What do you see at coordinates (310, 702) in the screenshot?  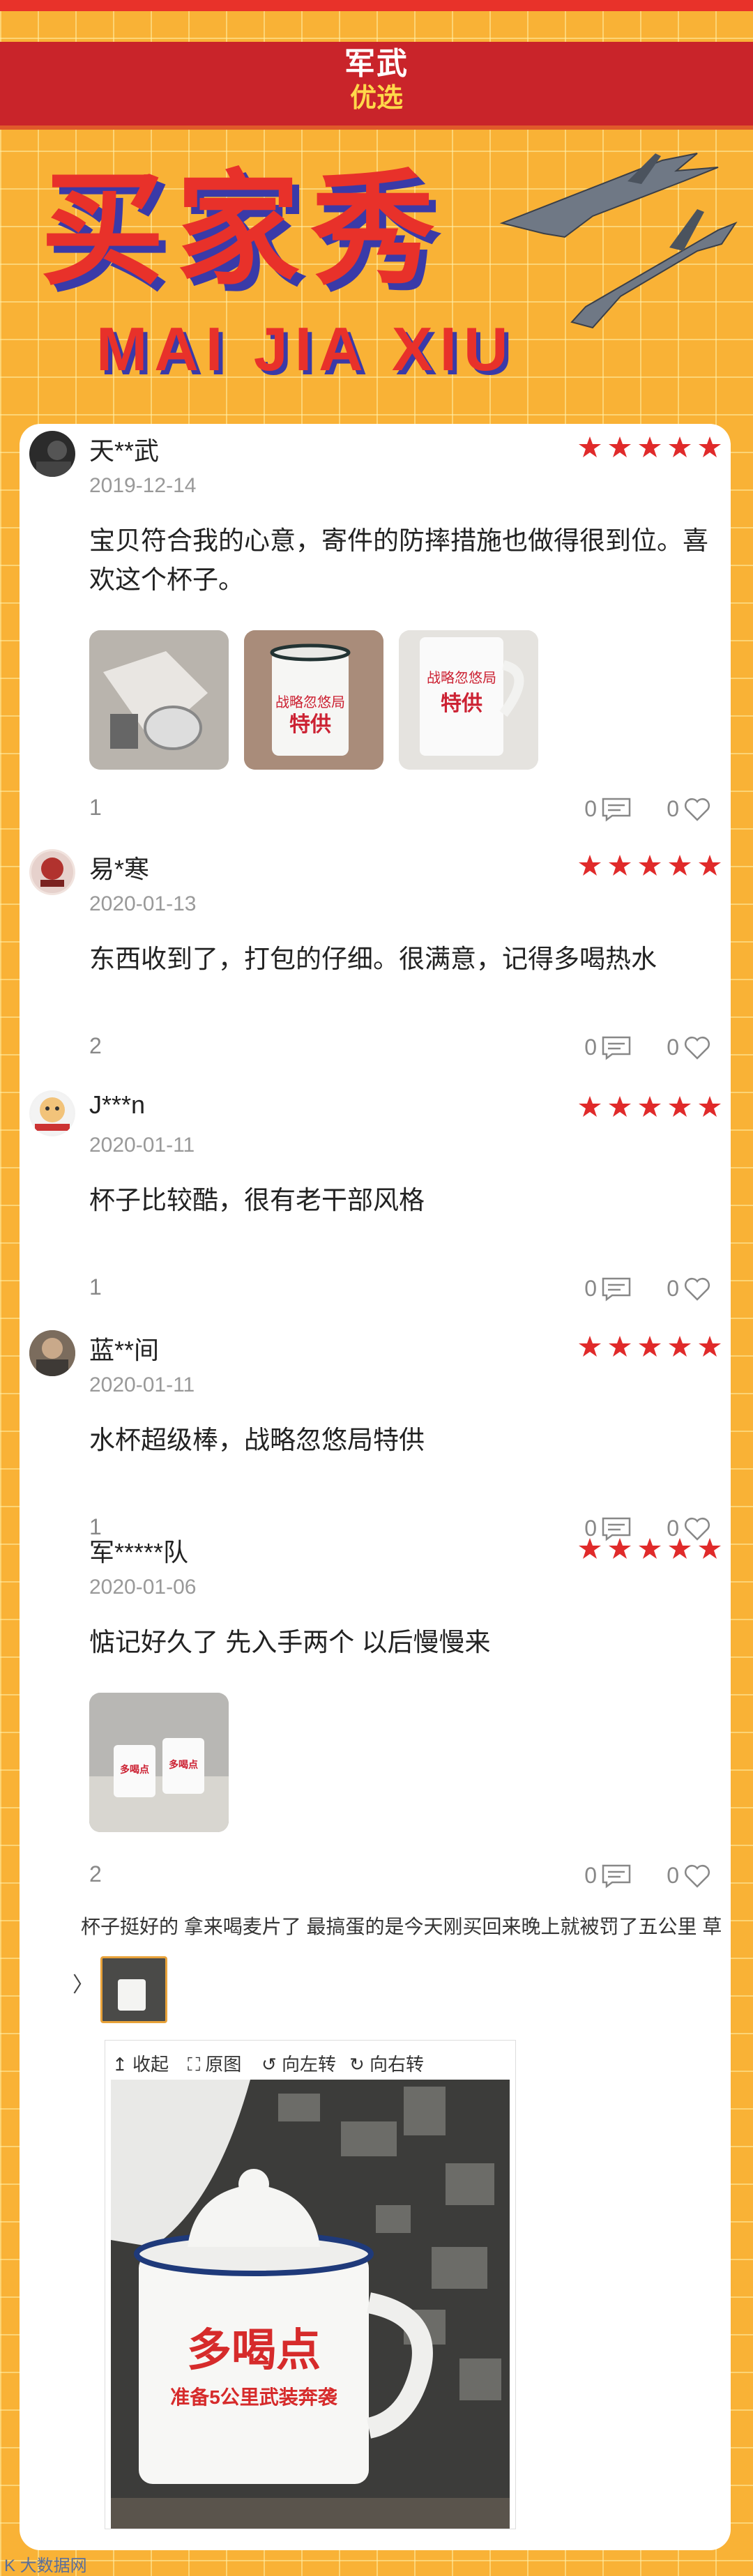 I see `mug-text: 战略忽悠局` at bounding box center [310, 702].